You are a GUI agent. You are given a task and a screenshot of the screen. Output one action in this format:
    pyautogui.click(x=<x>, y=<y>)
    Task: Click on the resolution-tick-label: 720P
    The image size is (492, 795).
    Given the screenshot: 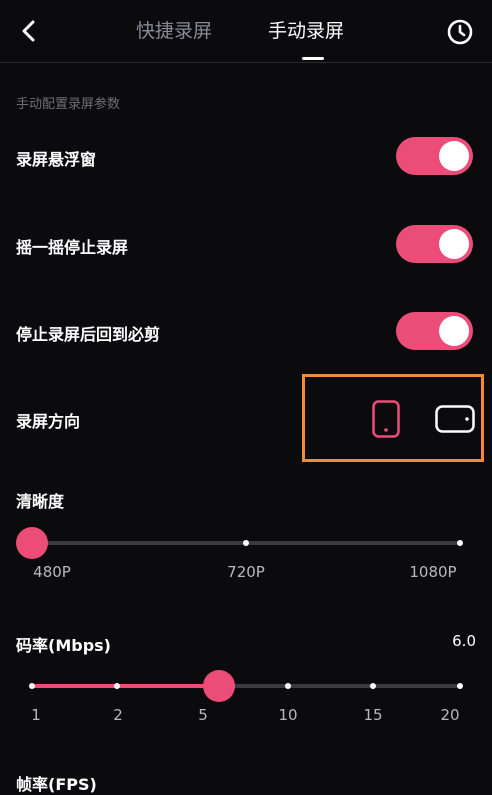 What is the action you would take?
    pyautogui.click(x=246, y=572)
    